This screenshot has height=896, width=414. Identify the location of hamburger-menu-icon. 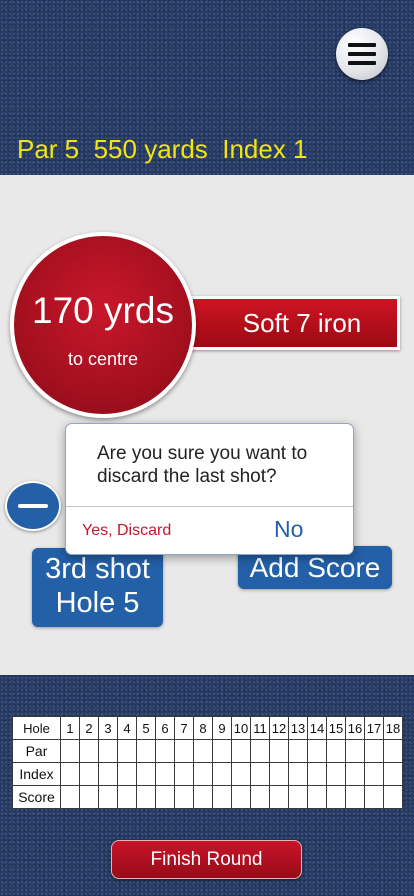
(362, 54).